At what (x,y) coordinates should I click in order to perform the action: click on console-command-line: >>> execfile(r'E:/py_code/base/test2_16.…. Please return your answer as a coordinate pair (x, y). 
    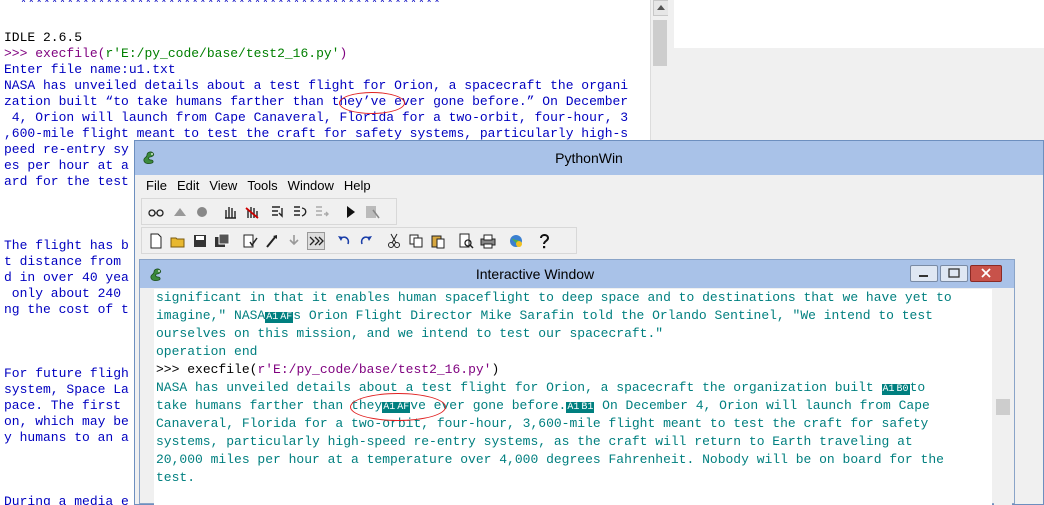
    Looking at the image, I should click on (327, 370).